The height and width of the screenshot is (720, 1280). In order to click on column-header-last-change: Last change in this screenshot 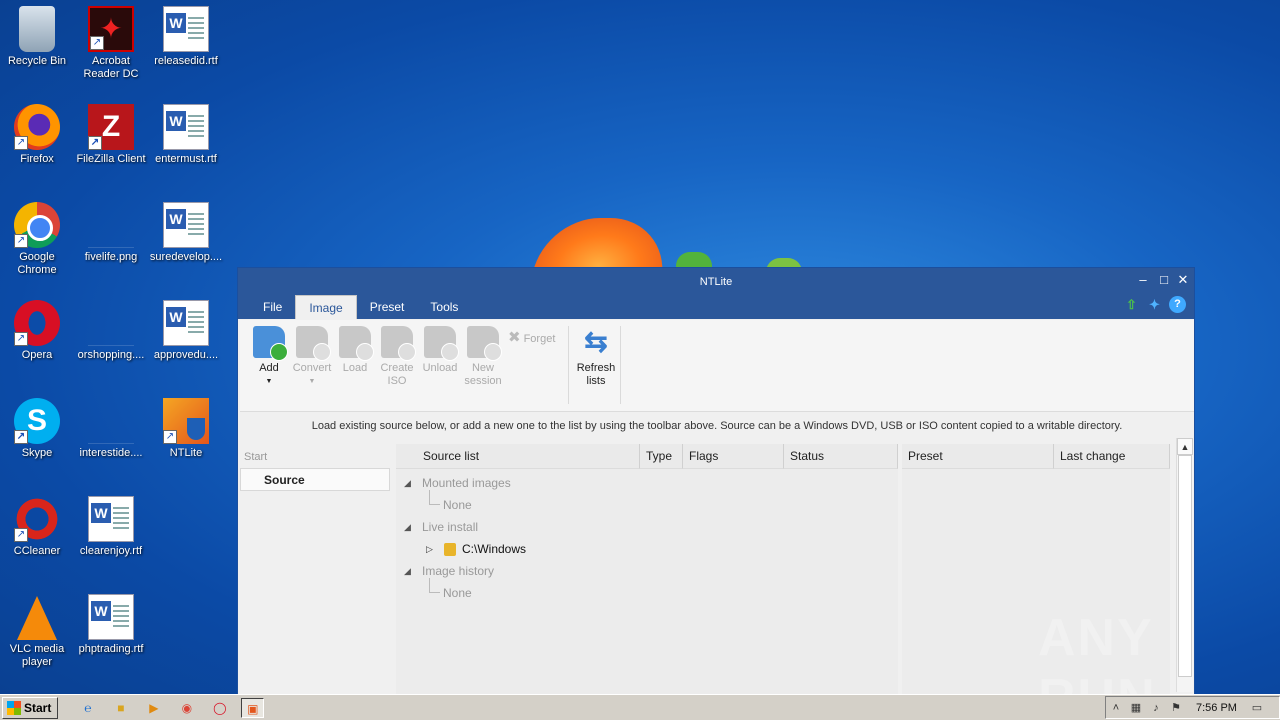, I will do `click(1112, 456)`.